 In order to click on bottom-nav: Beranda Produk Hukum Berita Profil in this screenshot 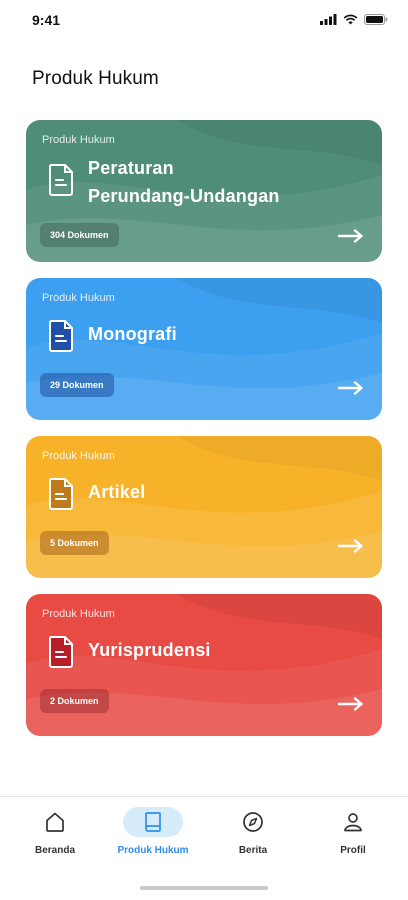, I will do `click(204, 848)`.